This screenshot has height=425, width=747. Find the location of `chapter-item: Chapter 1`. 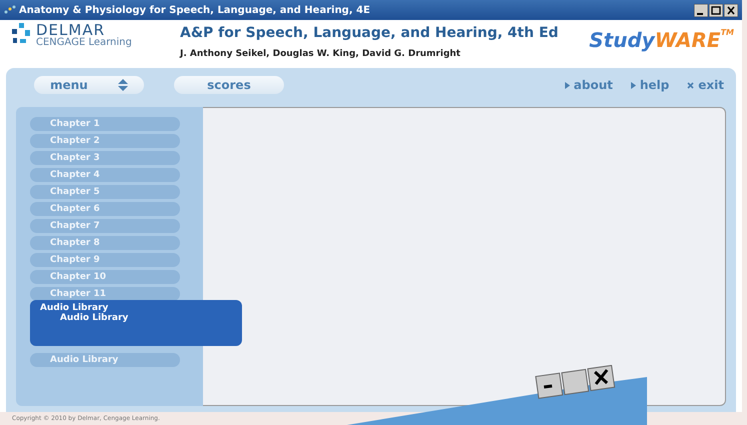

chapter-item: Chapter 1 is located at coordinates (105, 124).